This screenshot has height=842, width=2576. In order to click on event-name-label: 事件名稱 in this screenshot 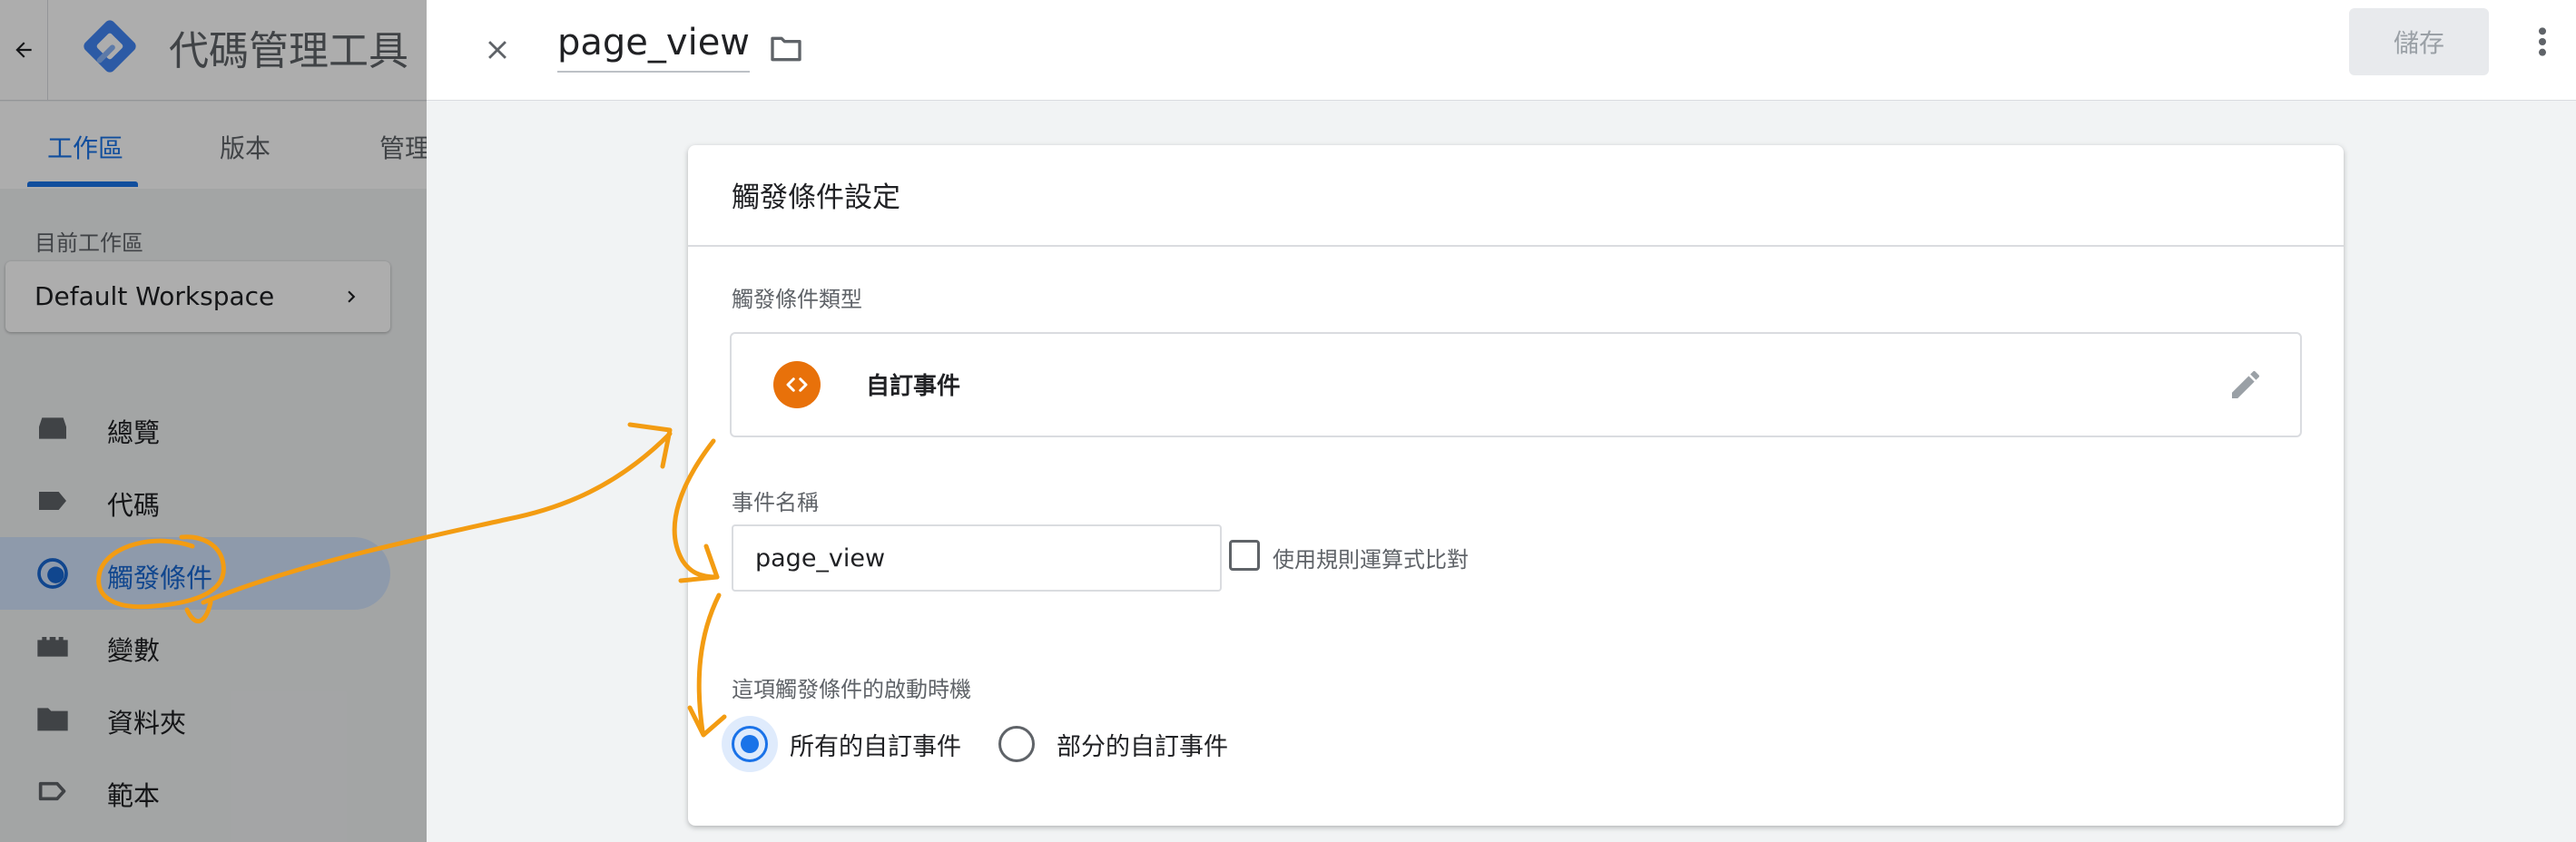, I will do `click(775, 502)`.